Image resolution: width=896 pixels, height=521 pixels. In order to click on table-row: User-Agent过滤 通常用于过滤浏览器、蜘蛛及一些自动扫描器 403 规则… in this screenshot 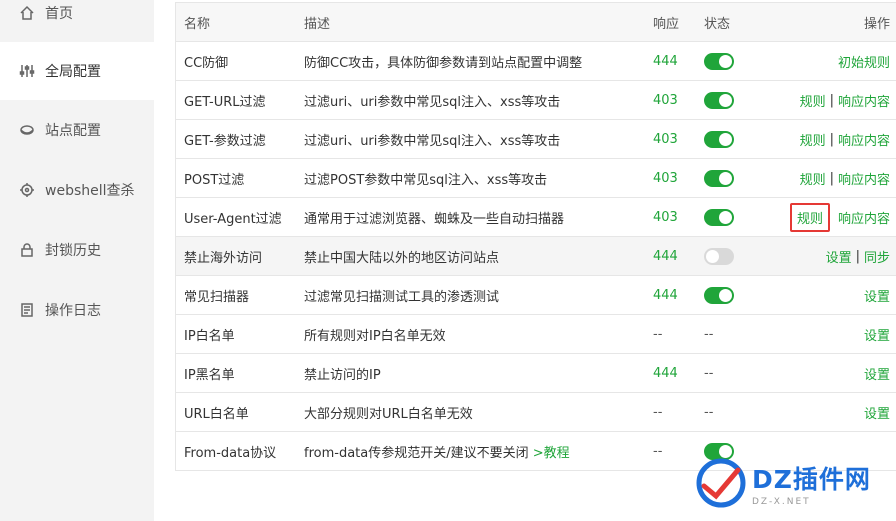, I will do `click(536, 217)`.